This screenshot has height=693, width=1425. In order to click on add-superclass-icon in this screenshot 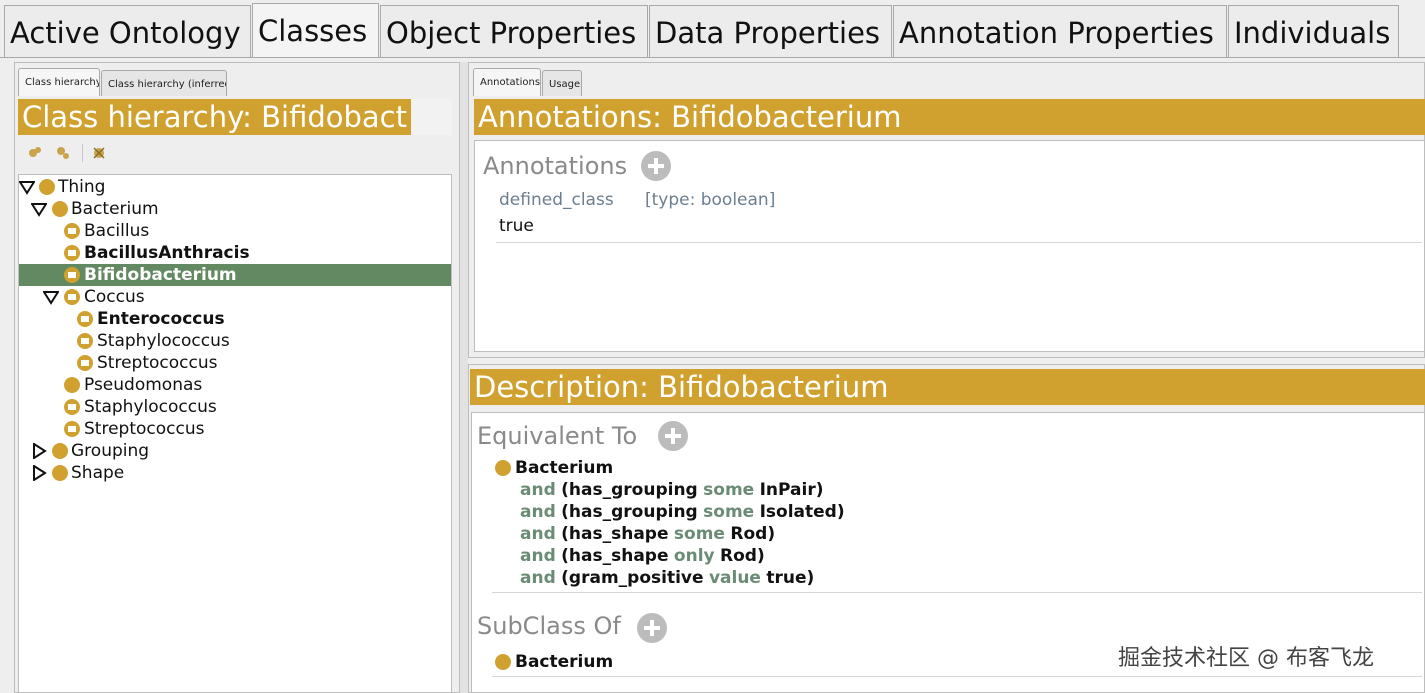, I will do `click(652, 628)`.